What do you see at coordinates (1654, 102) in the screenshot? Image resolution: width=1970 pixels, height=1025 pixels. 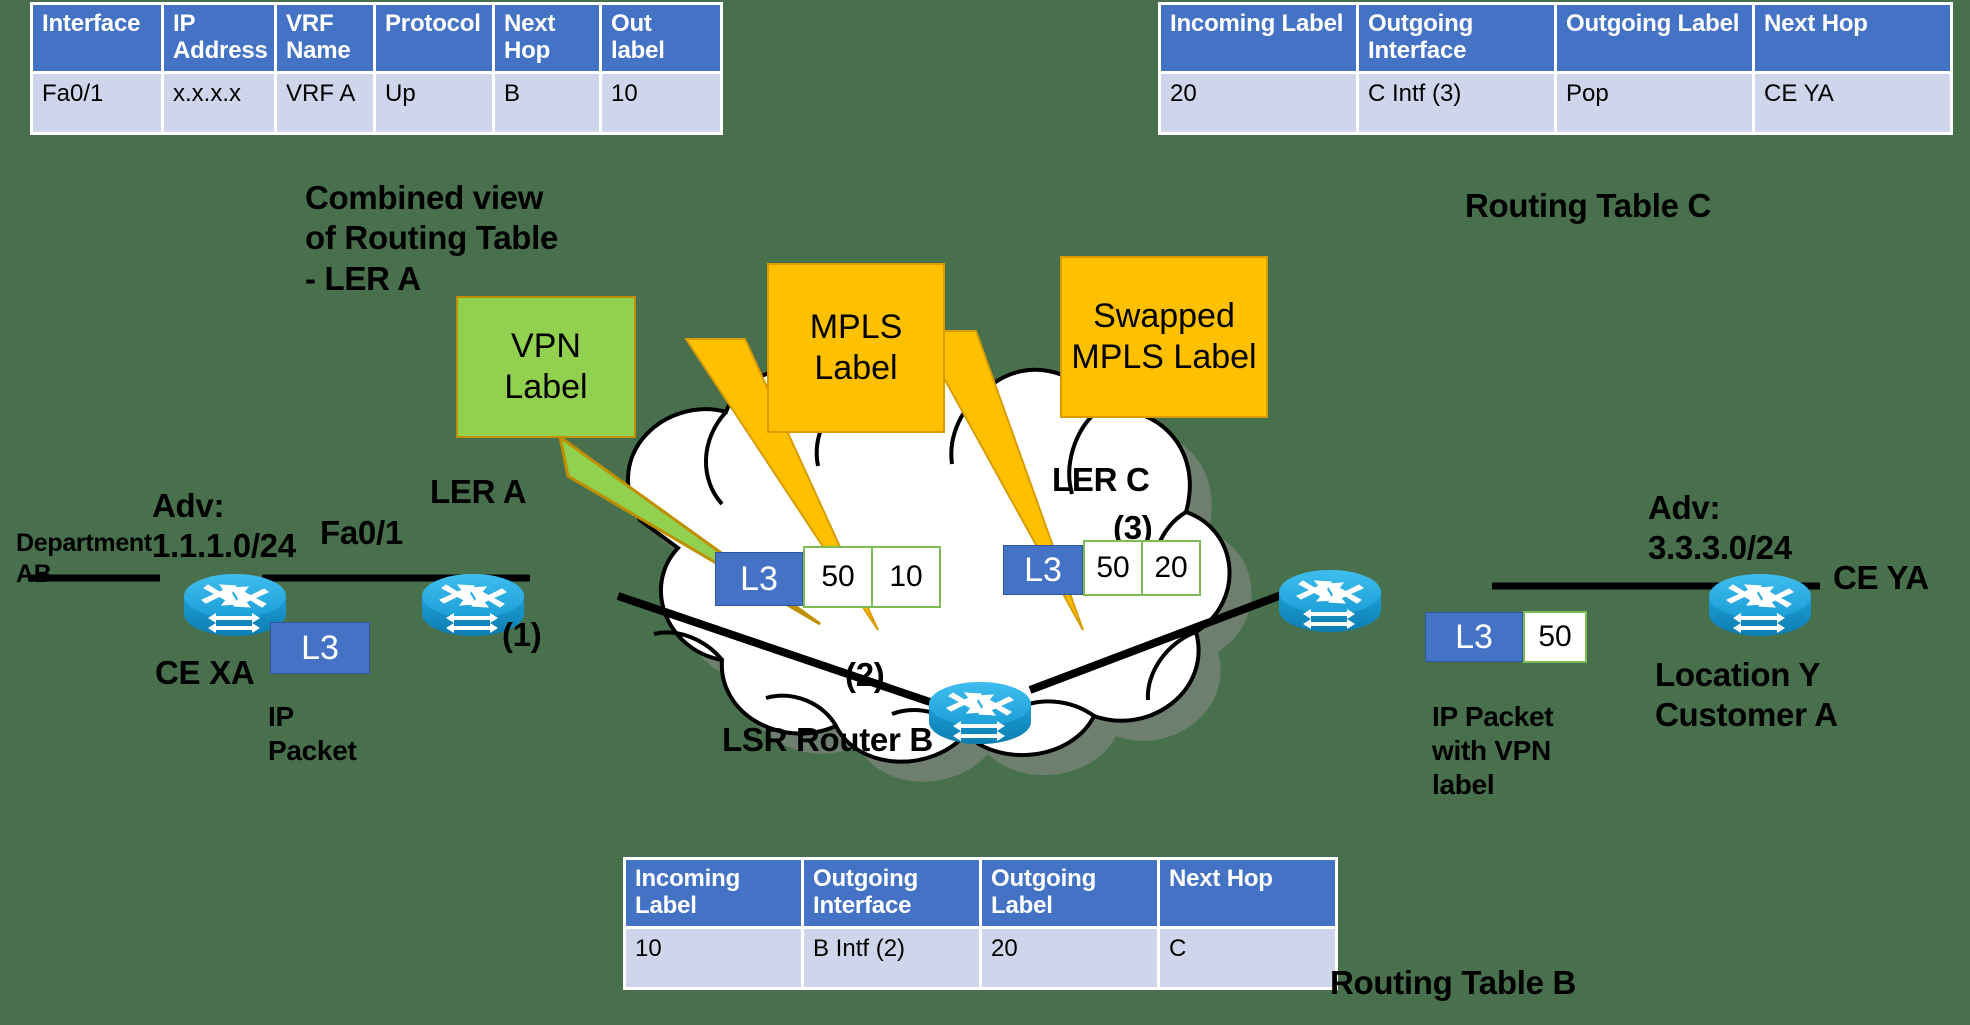 I see `cell-outgoing-label: Pop` at bounding box center [1654, 102].